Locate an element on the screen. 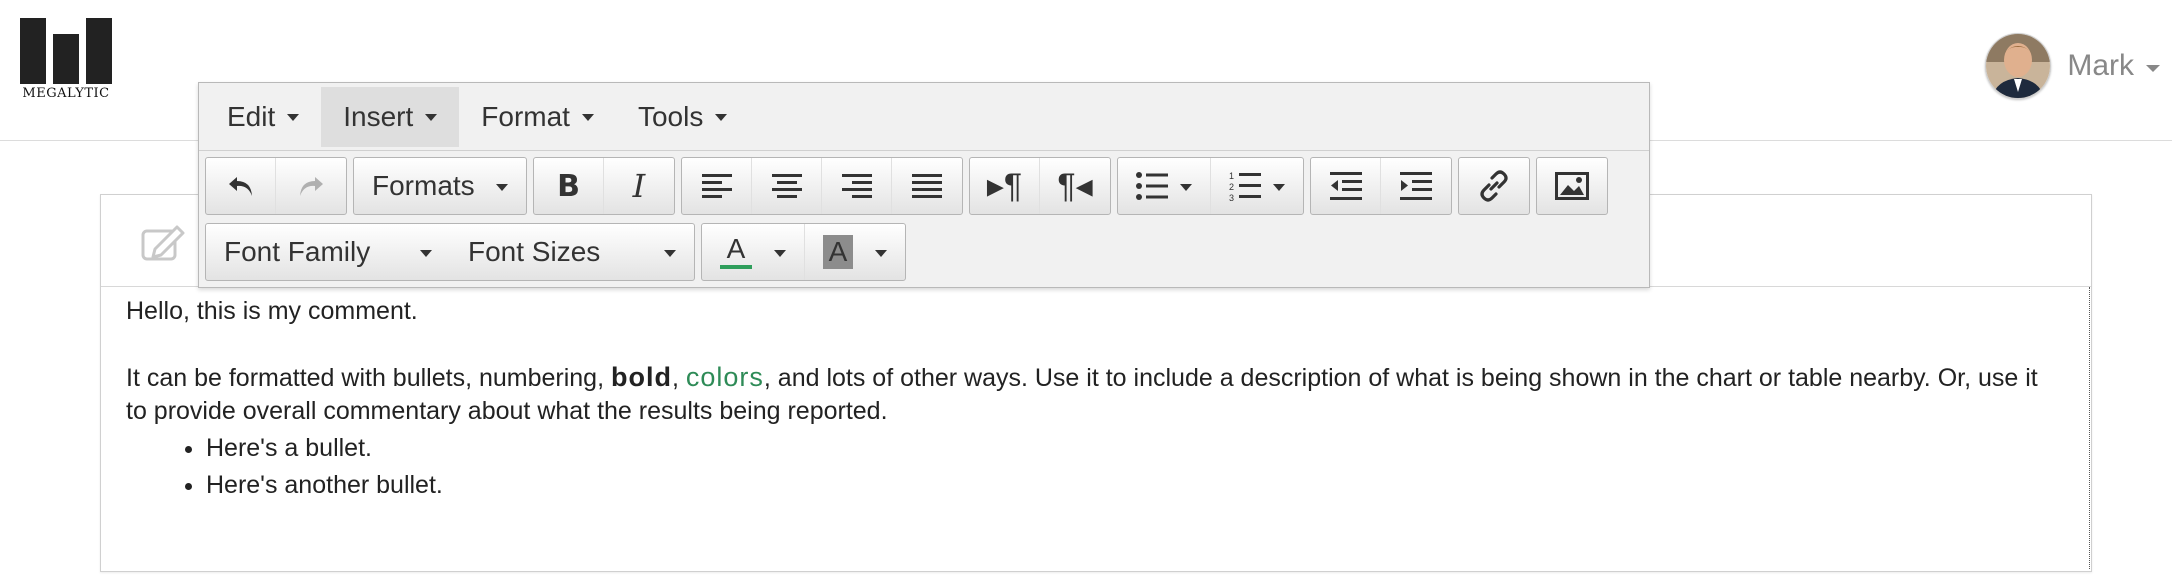 Image resolution: width=2172 pixels, height=588 pixels. insert-image-button is located at coordinates (1572, 186).